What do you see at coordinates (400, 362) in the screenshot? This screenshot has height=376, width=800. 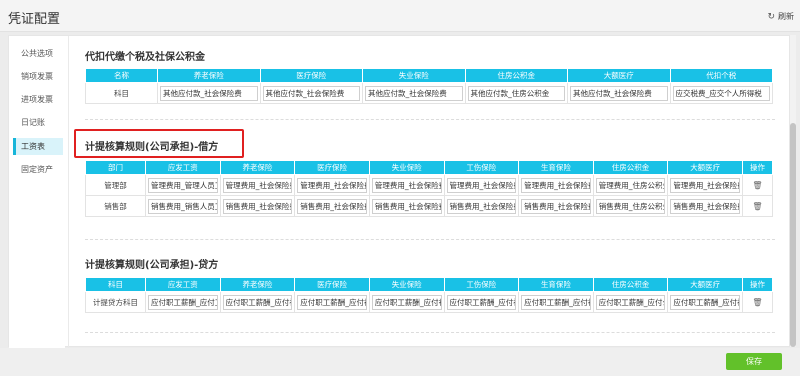 I see `footer-bar: 保存` at bounding box center [400, 362].